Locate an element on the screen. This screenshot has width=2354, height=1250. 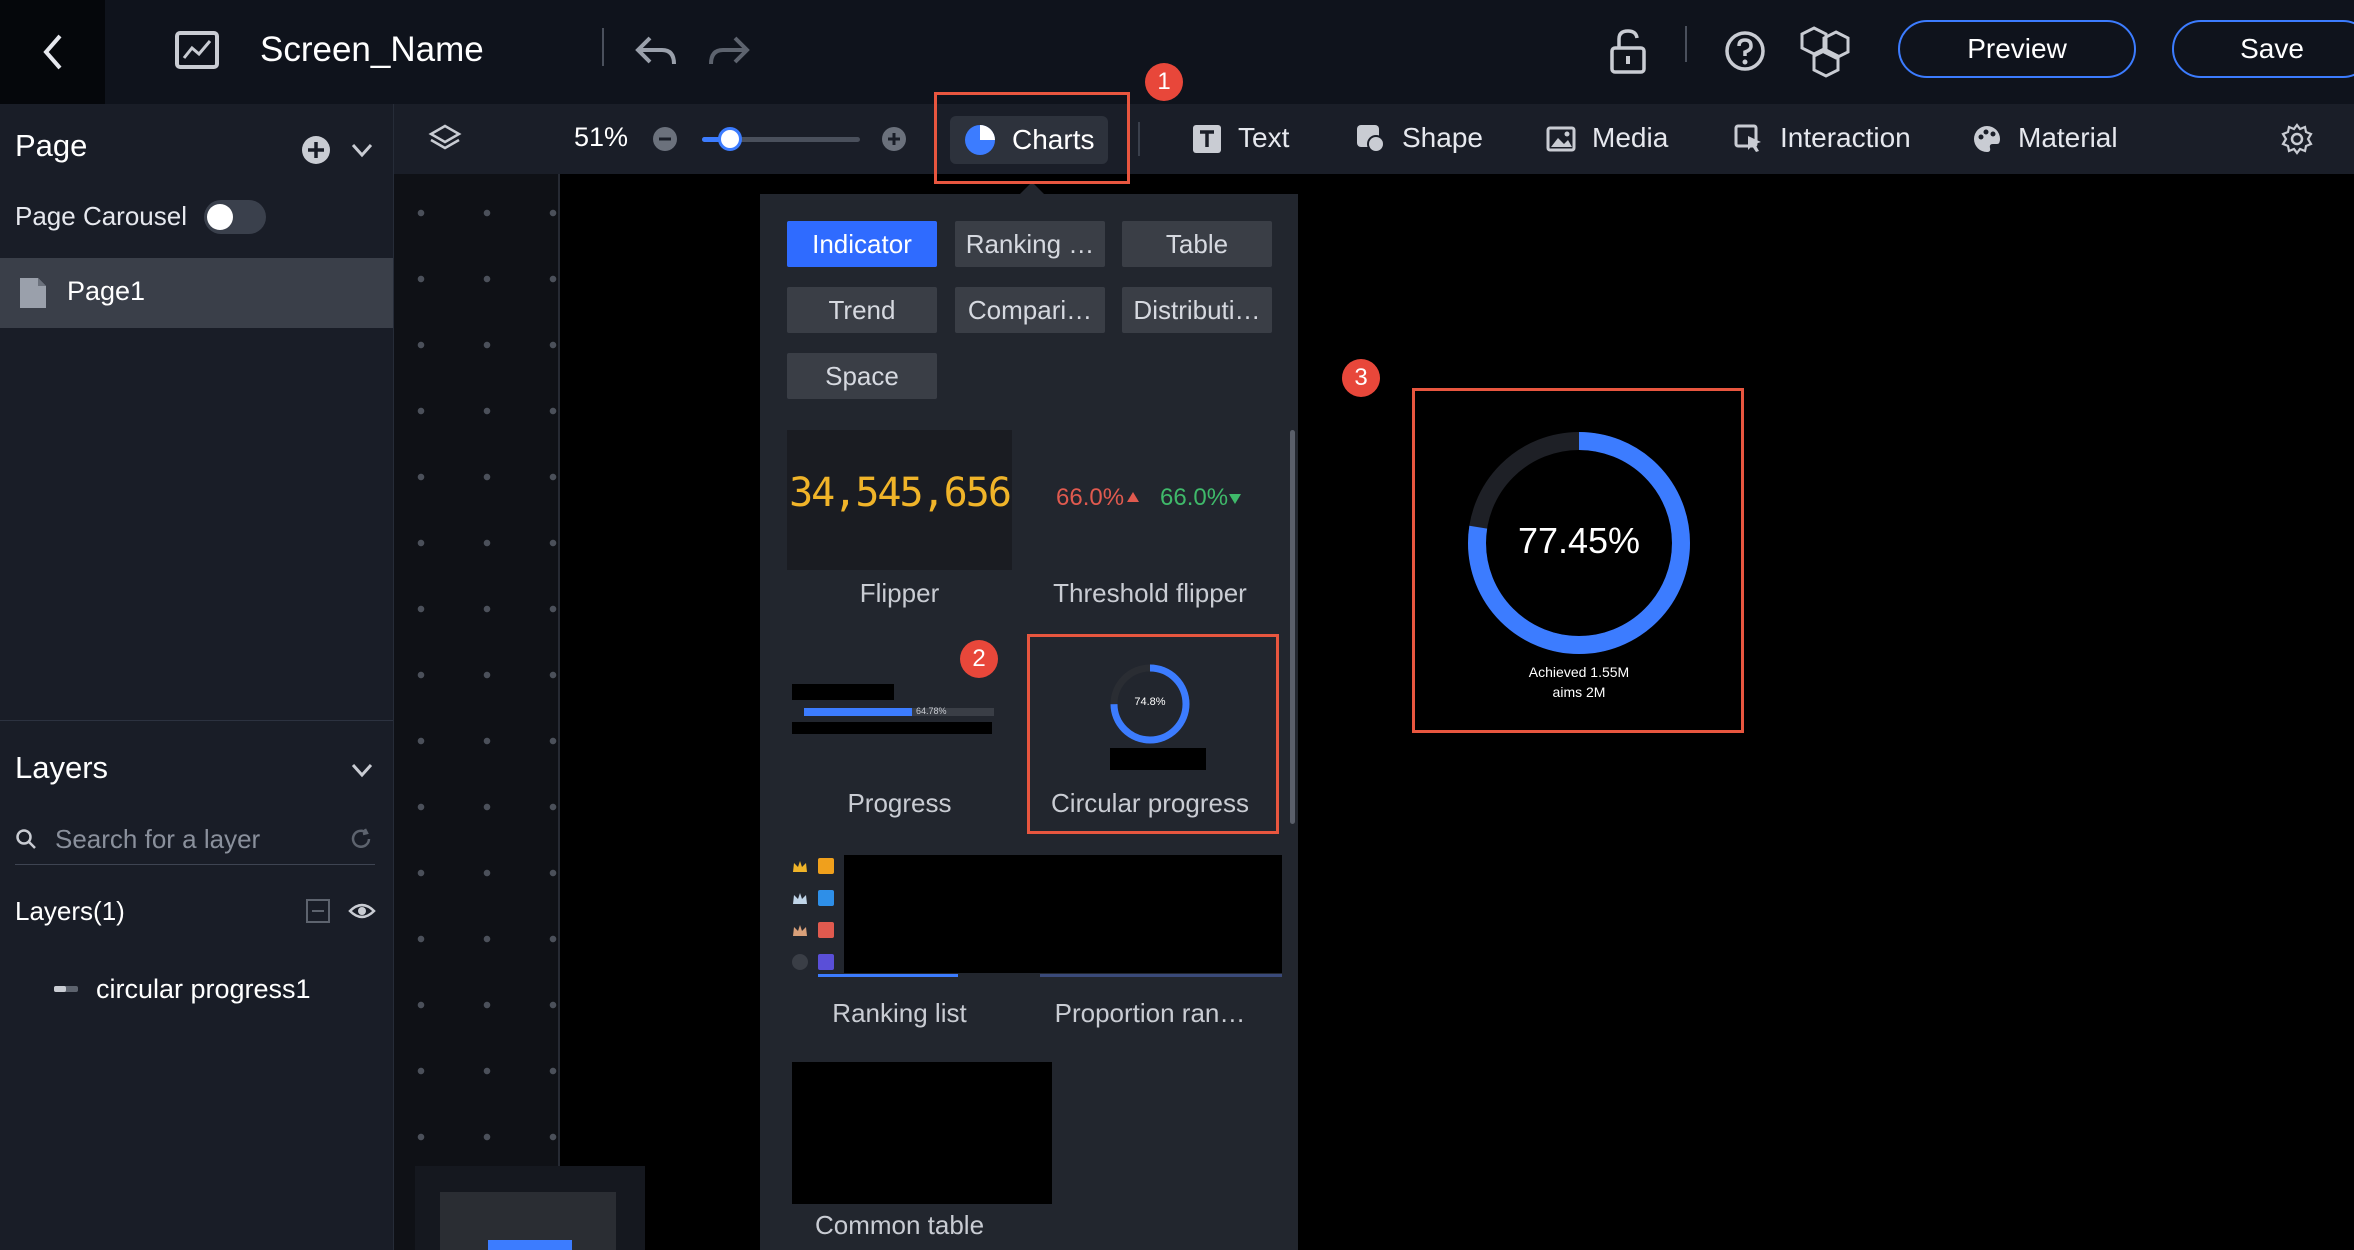
highlight-charts-button is located at coordinates (1032, 138).